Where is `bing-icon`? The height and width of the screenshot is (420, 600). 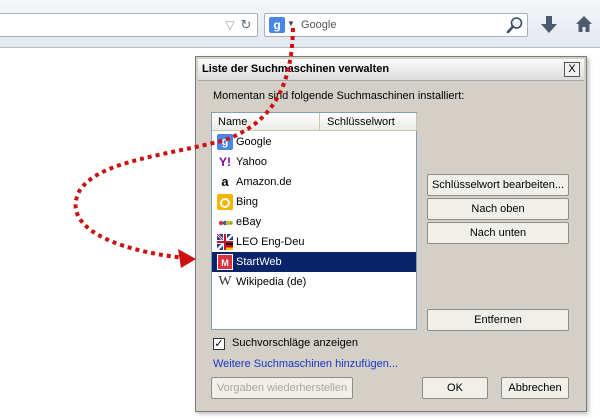
bing-icon is located at coordinates (225, 202).